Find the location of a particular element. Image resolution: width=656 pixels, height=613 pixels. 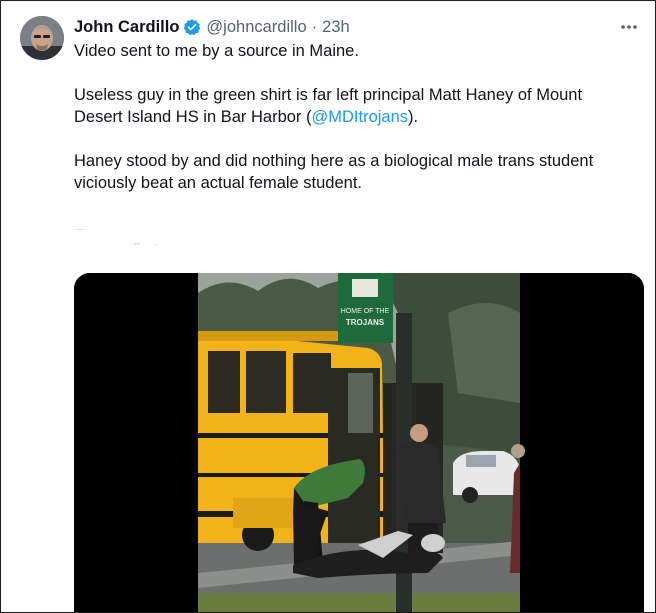

author-handle: @johncardillo is located at coordinates (256, 27).